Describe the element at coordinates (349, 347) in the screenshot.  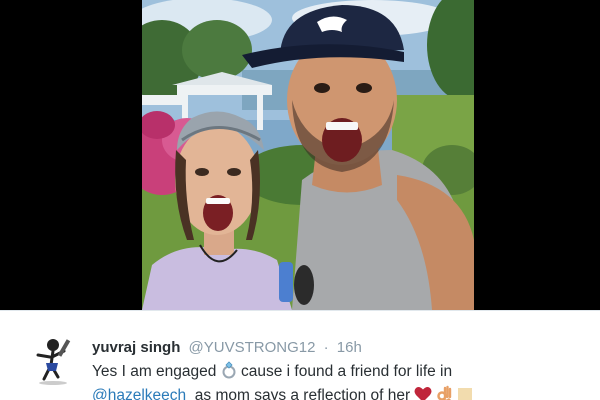
I see `timestamp: 16h` at that location.